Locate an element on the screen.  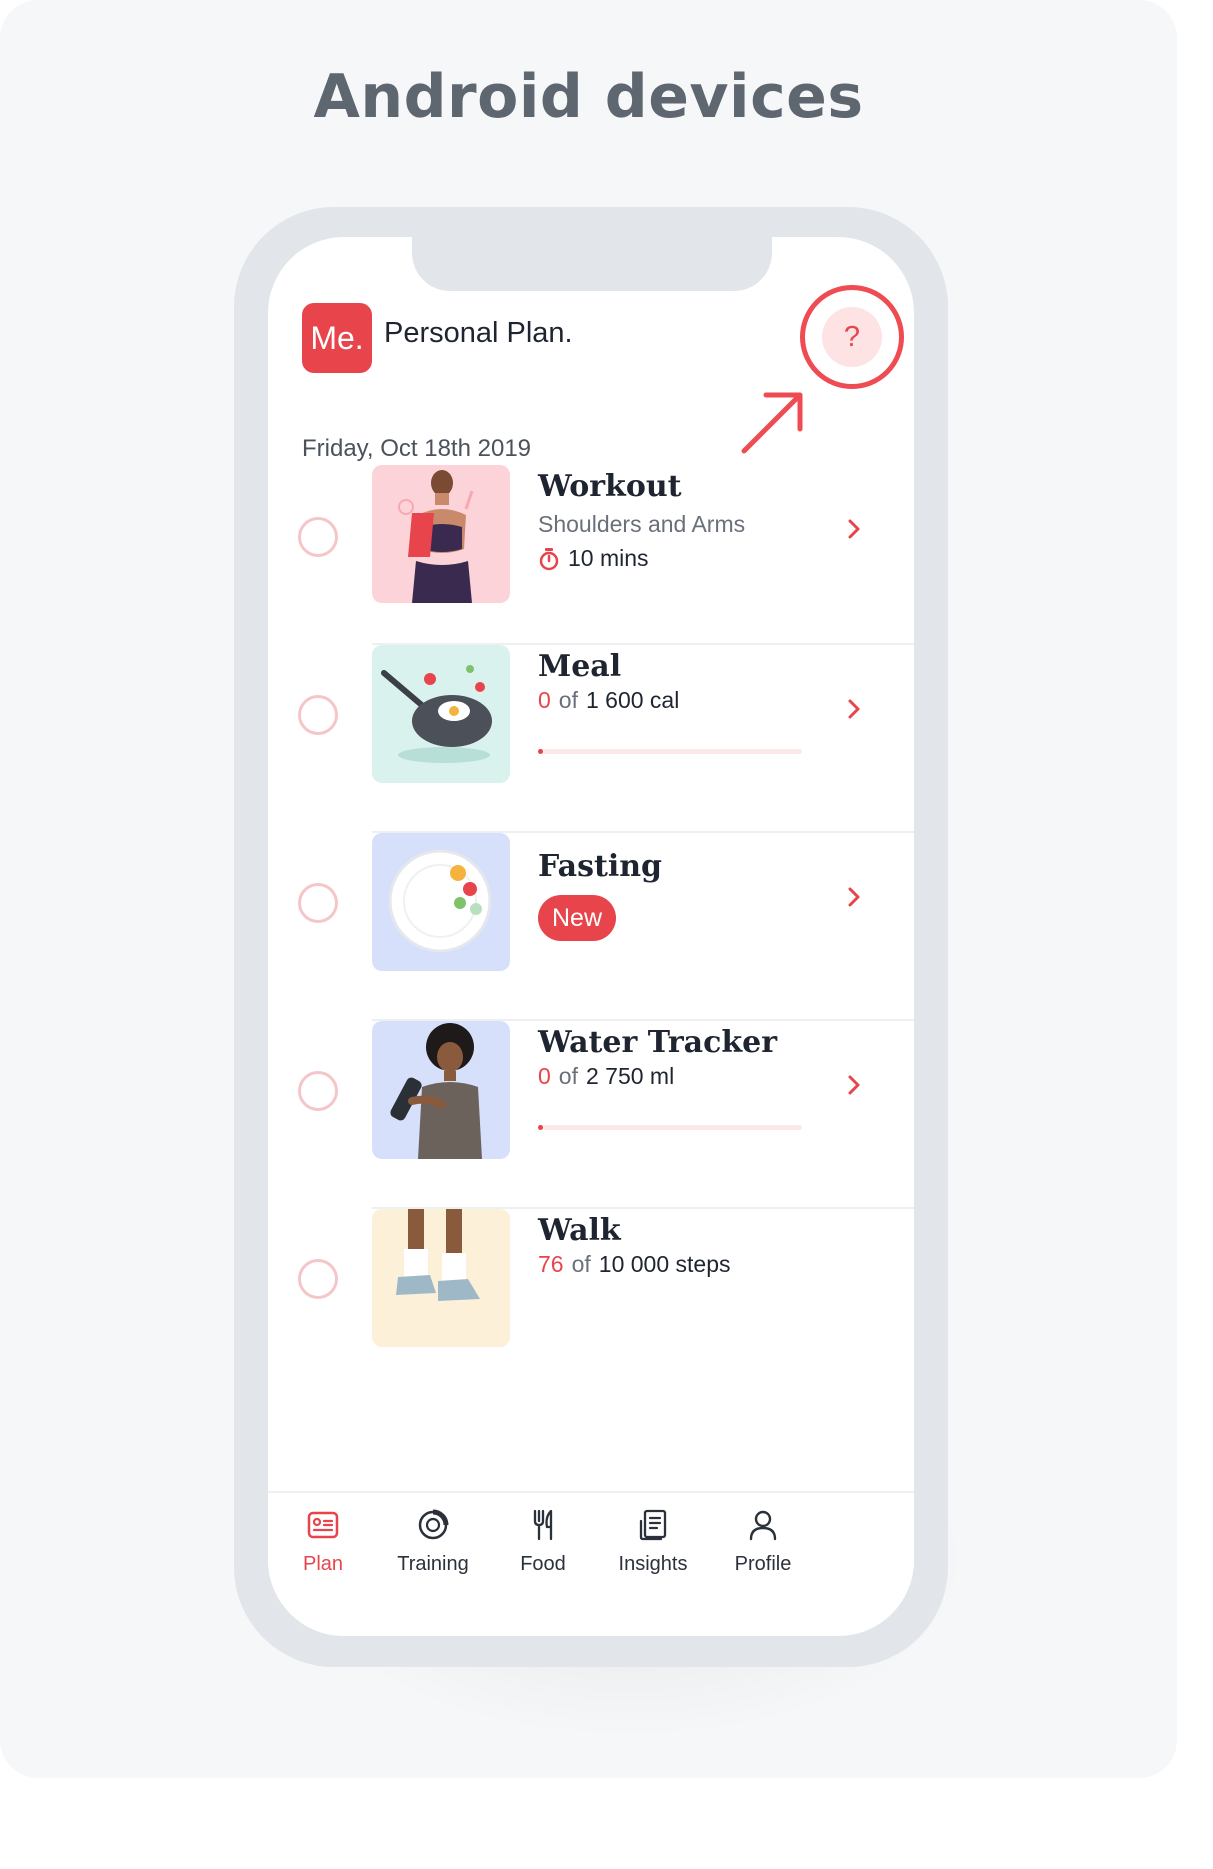
water-progress-bar is located at coordinates (670, 1127).